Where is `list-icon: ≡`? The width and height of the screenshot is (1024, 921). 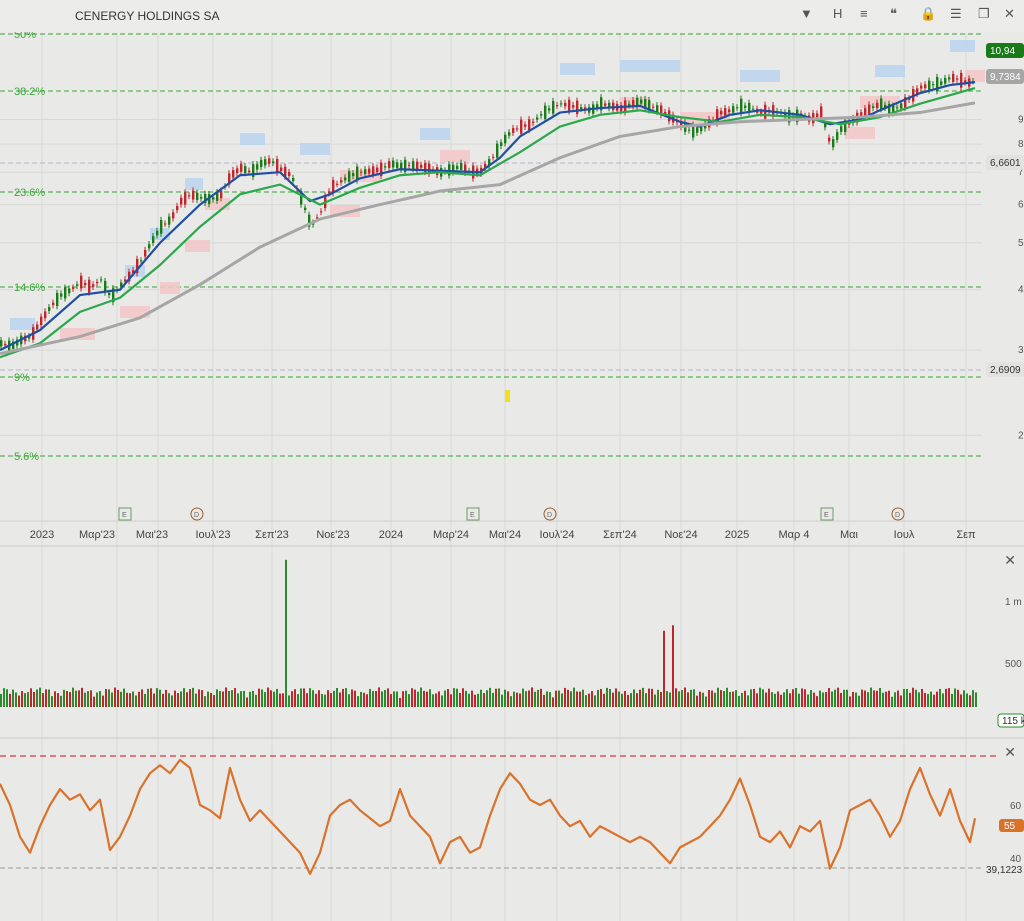
list-icon: ≡ is located at coordinates (864, 13).